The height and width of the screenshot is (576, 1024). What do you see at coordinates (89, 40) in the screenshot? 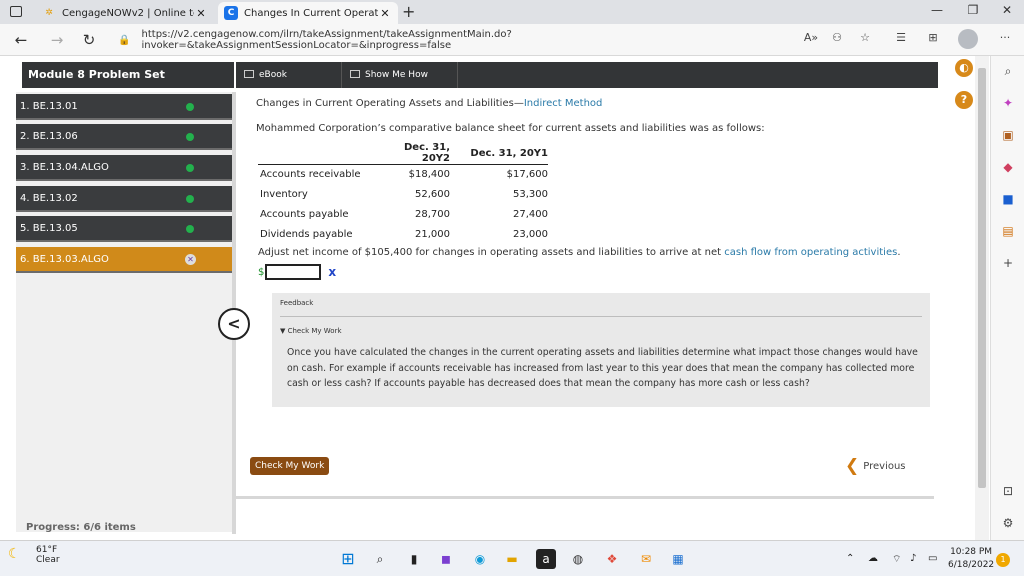
I see `refresh-icon: ↻` at bounding box center [89, 40].